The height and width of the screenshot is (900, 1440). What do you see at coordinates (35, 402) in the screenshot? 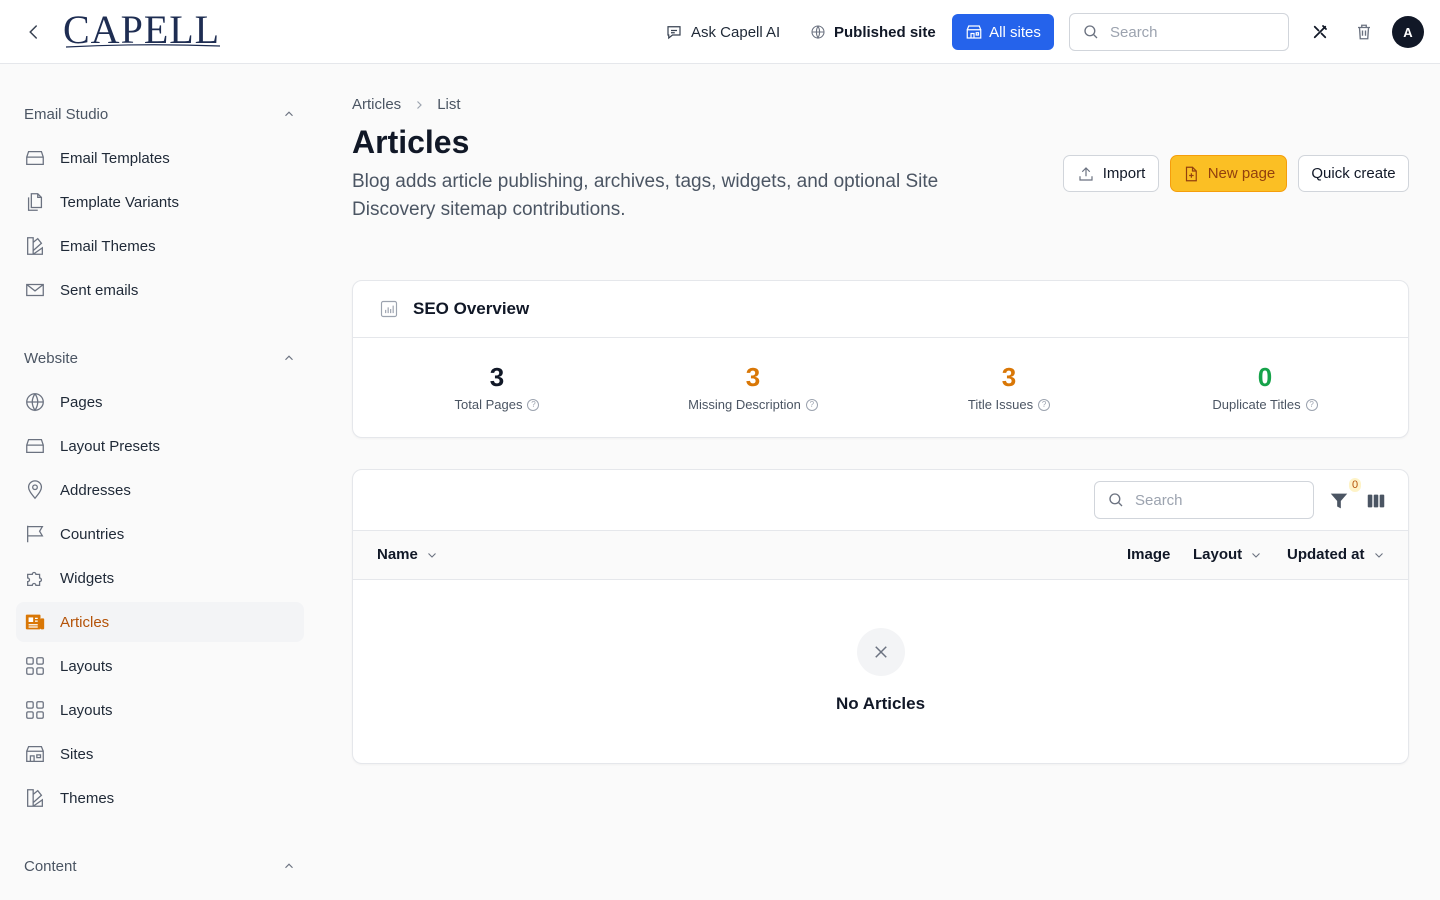
I see `globe-icon` at bounding box center [35, 402].